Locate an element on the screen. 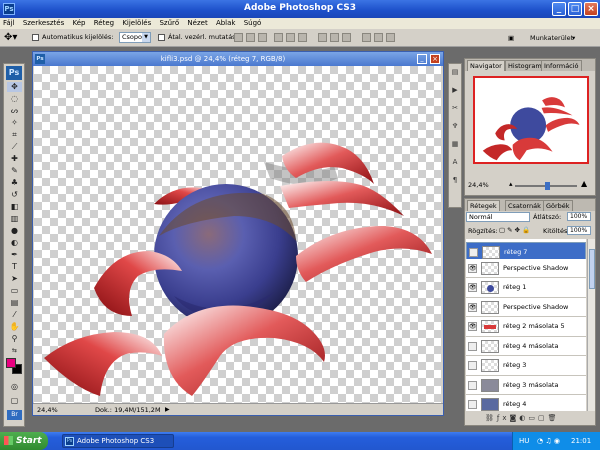  align-top-icon is located at coordinates (238, 37).